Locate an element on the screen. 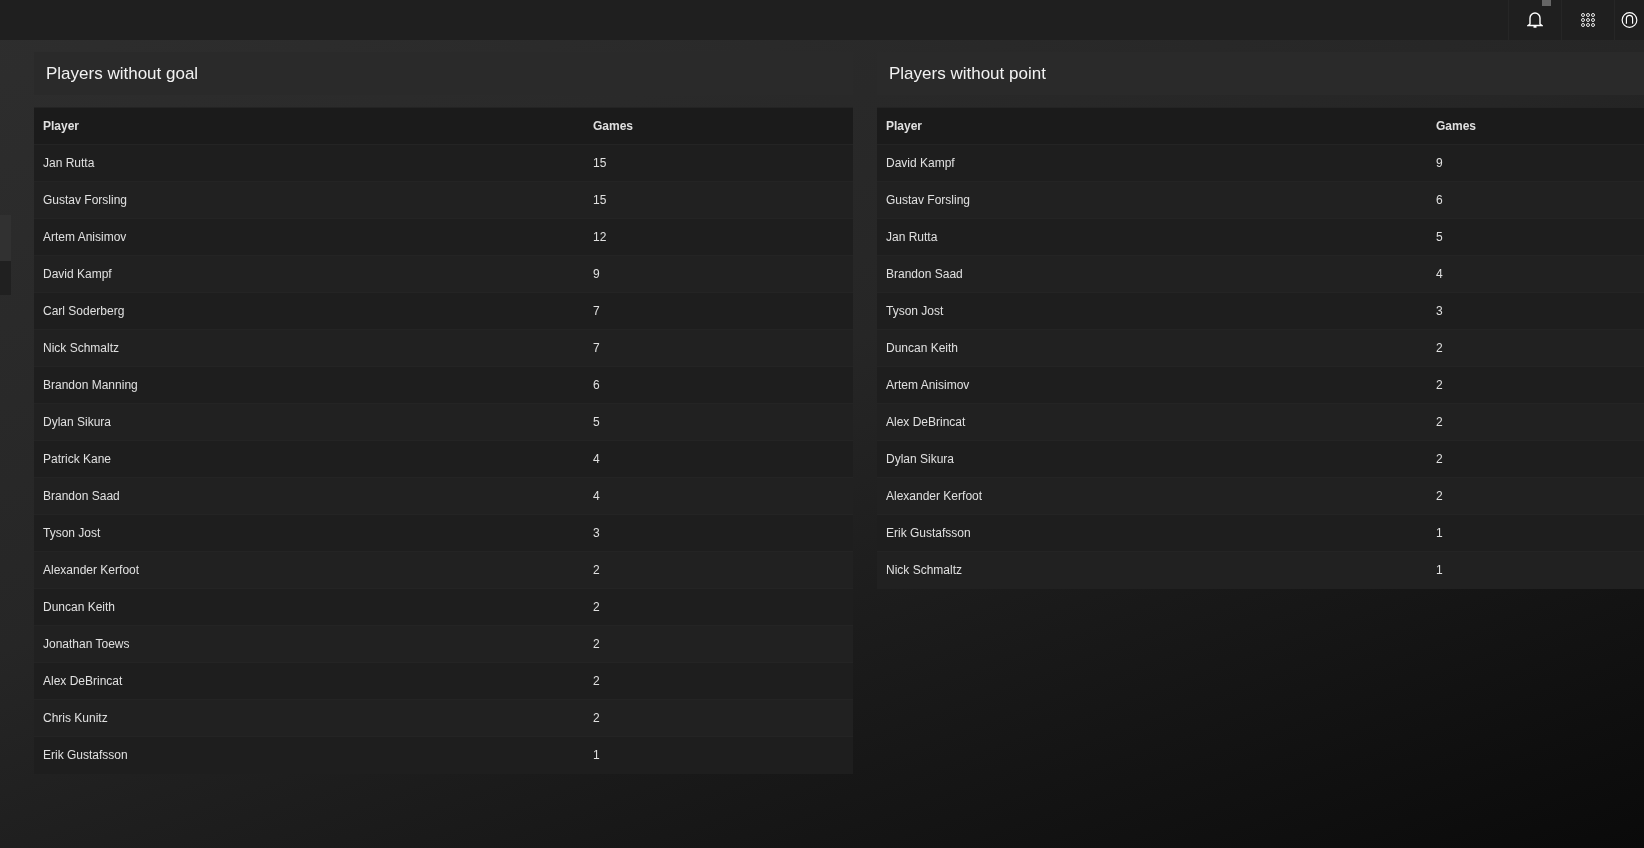 Image resolution: width=1644 pixels, height=848 pixels. table-cell: David Kampf is located at coordinates (309, 274).